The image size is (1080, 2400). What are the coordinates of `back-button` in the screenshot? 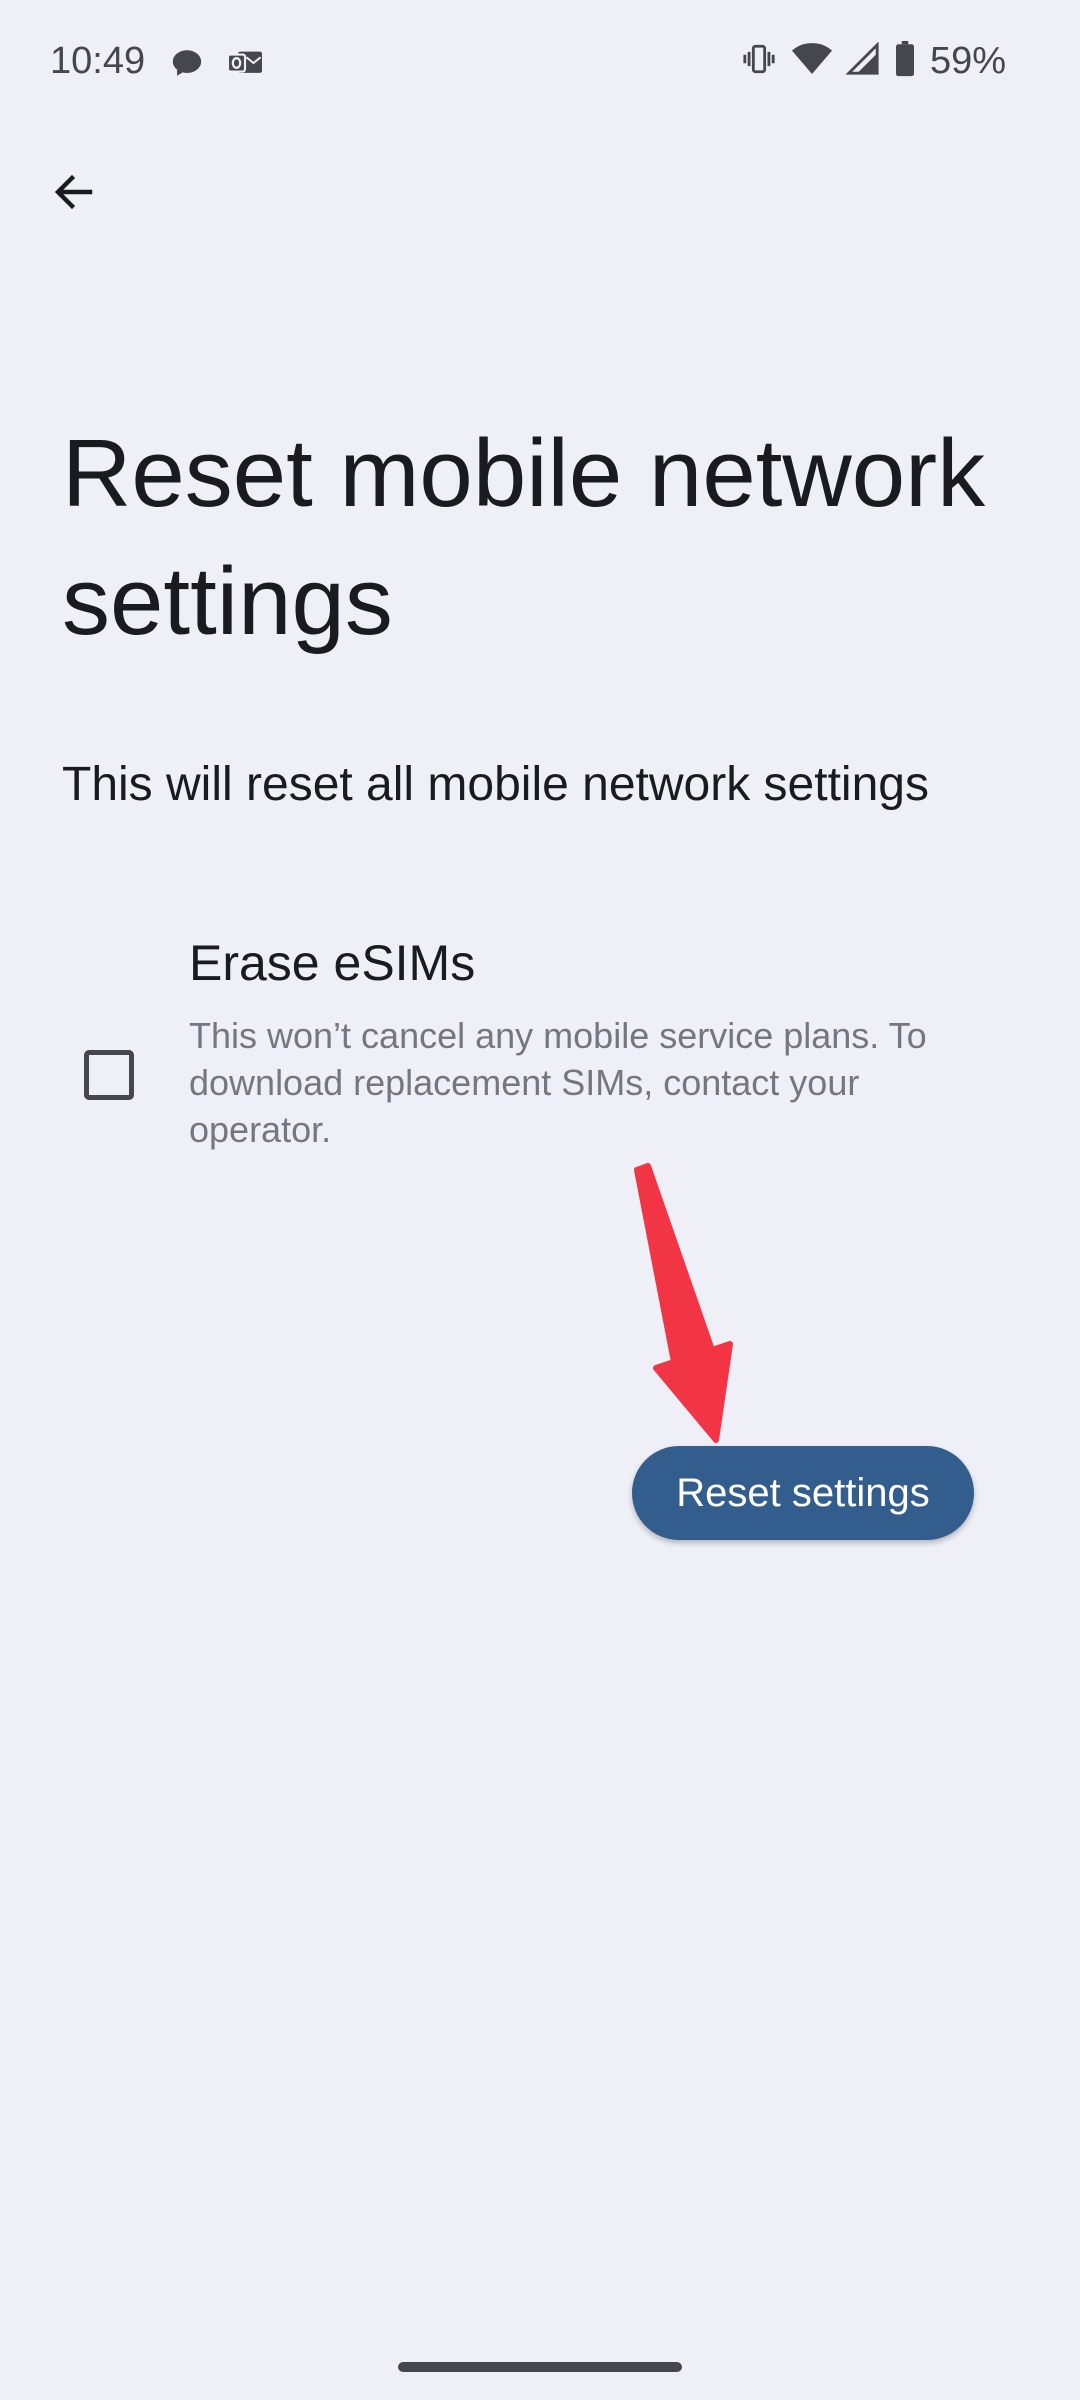 It's located at (74, 194).